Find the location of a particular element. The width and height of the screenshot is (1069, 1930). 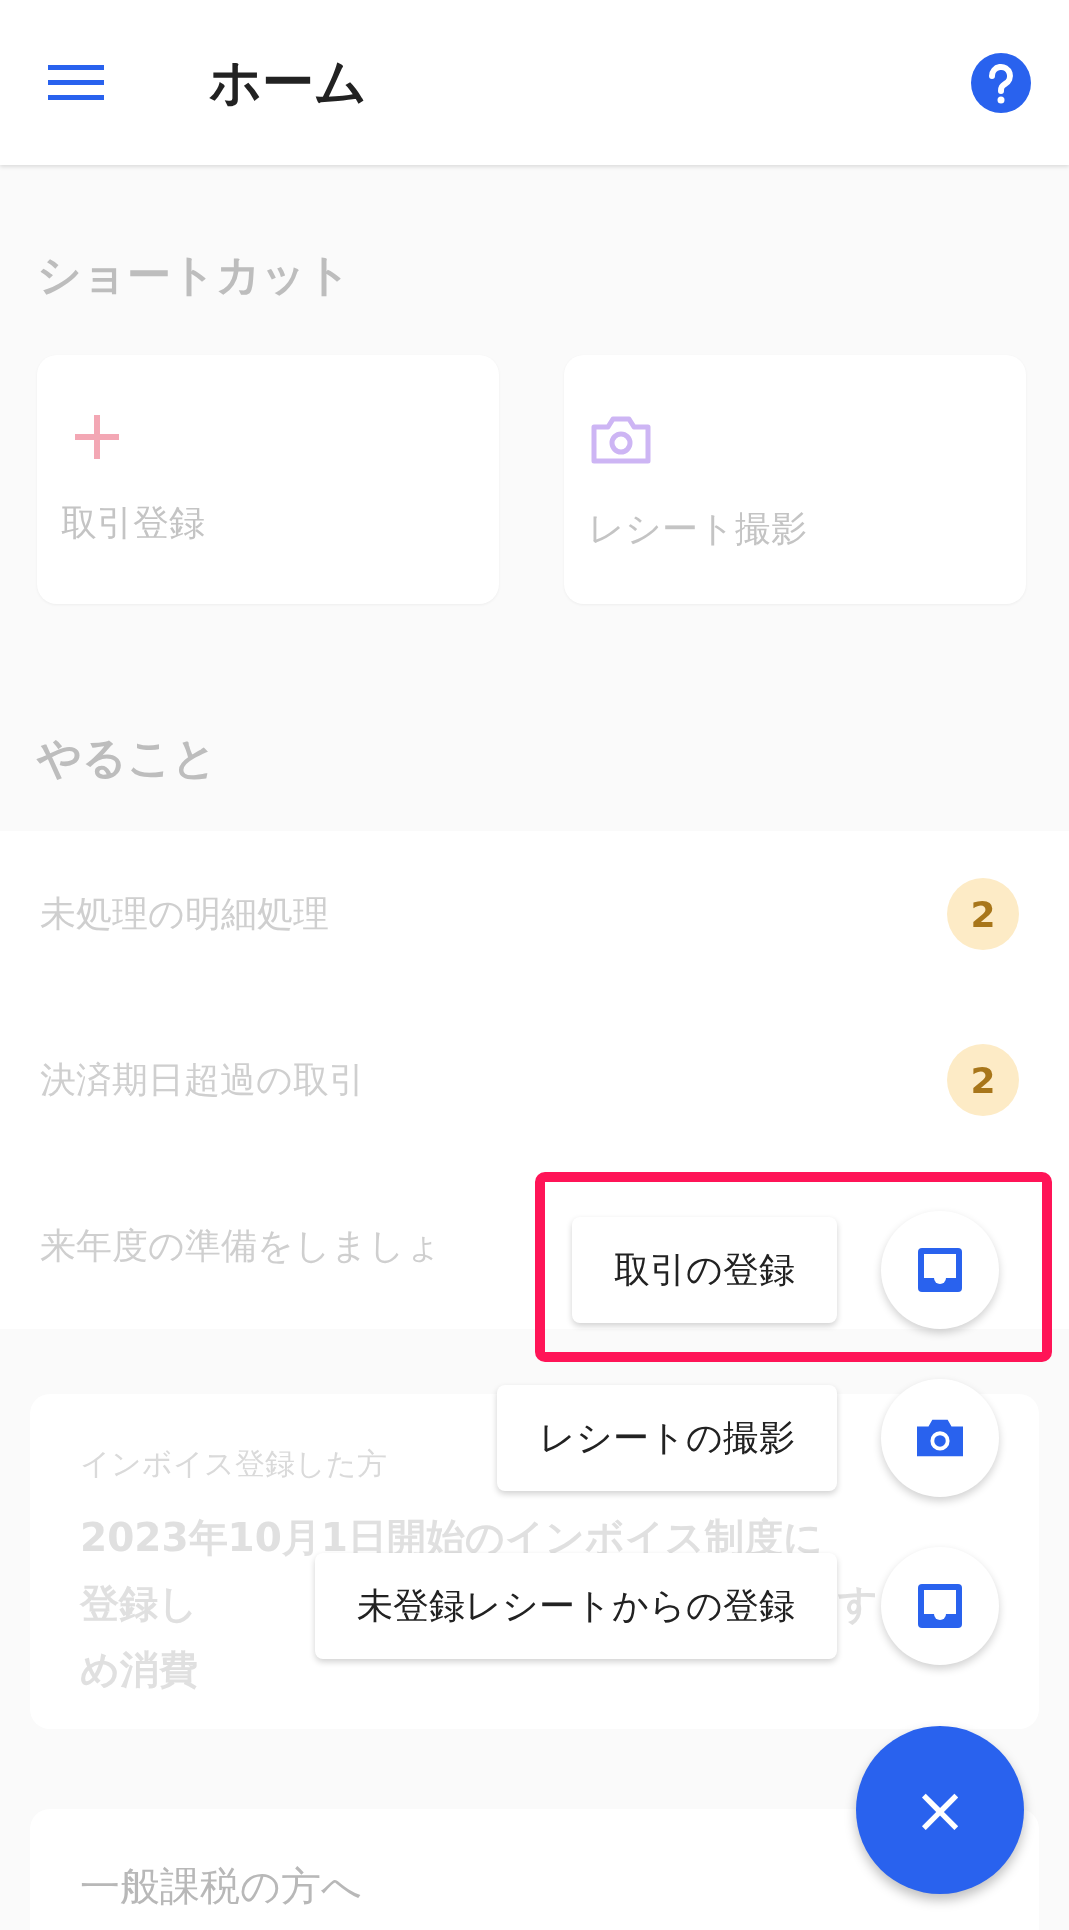

menu-icon is located at coordinates (76, 82).